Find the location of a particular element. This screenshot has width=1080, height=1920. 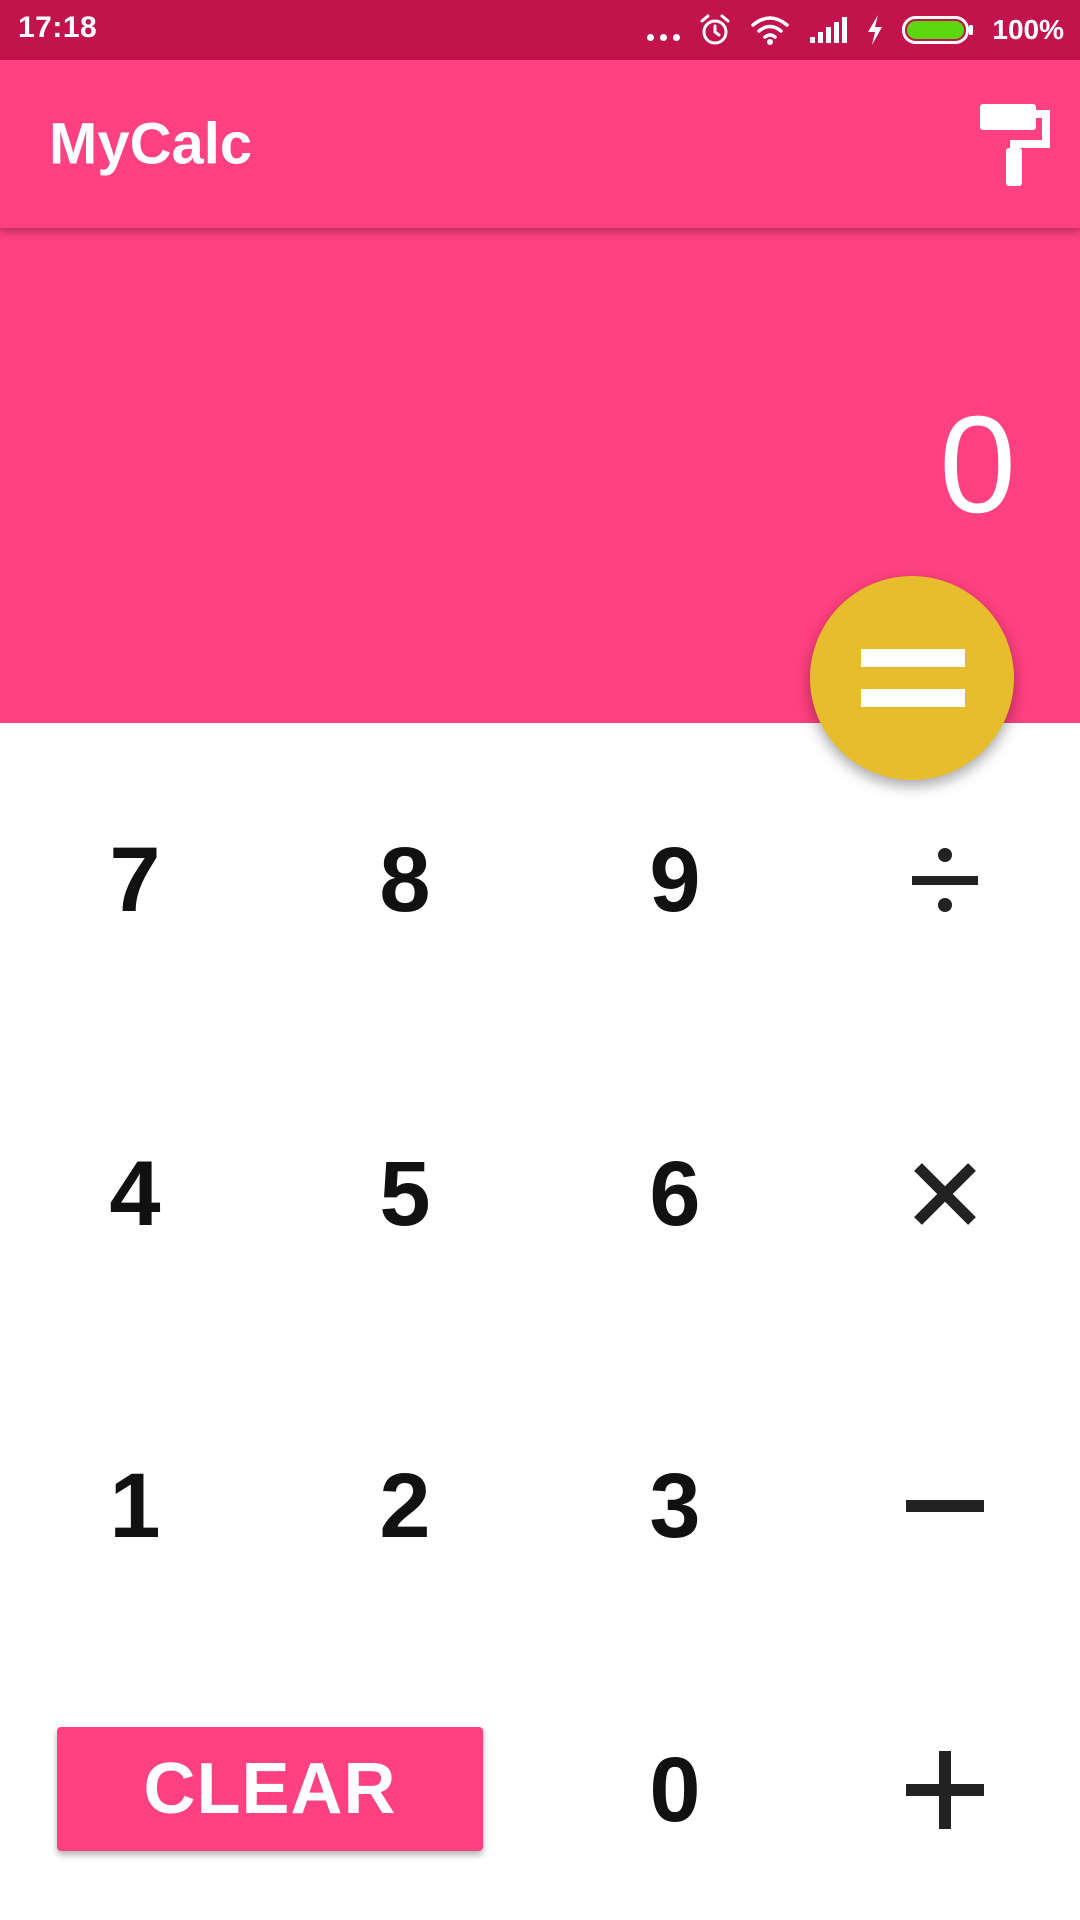

paint-roller-icon is located at coordinates (1015, 145).